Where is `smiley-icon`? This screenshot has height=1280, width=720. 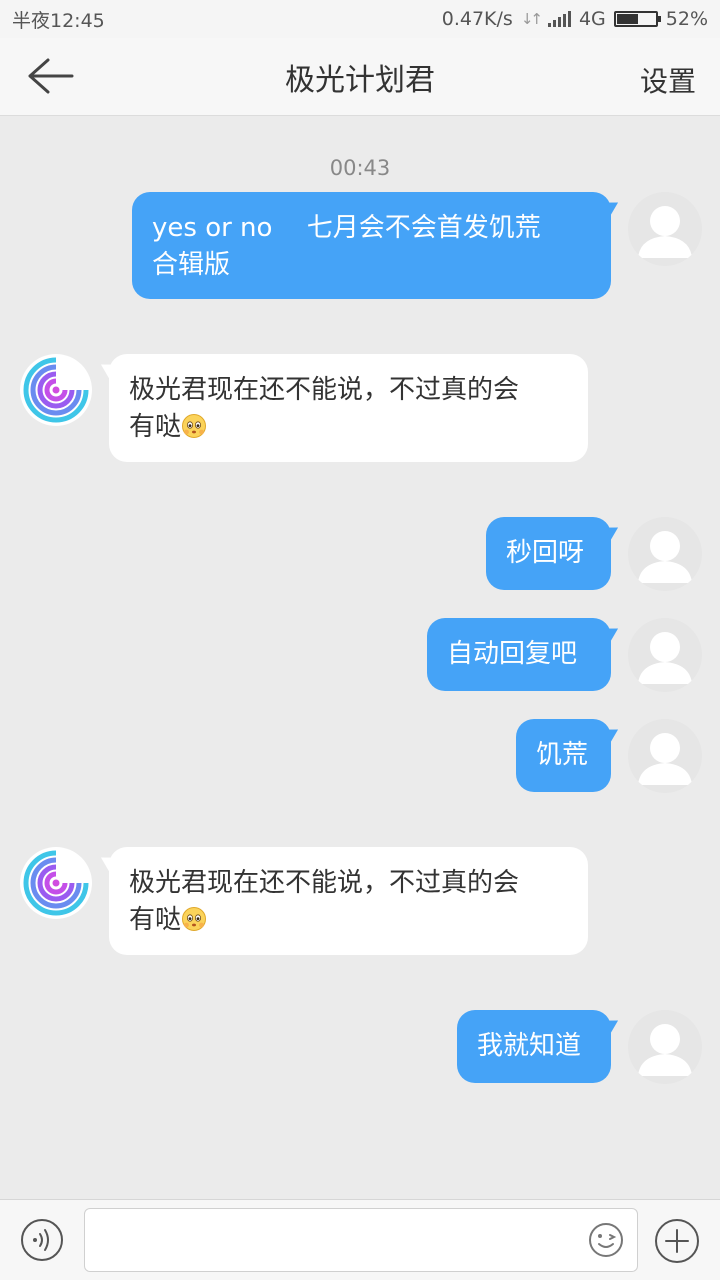 smiley-icon is located at coordinates (606, 1240).